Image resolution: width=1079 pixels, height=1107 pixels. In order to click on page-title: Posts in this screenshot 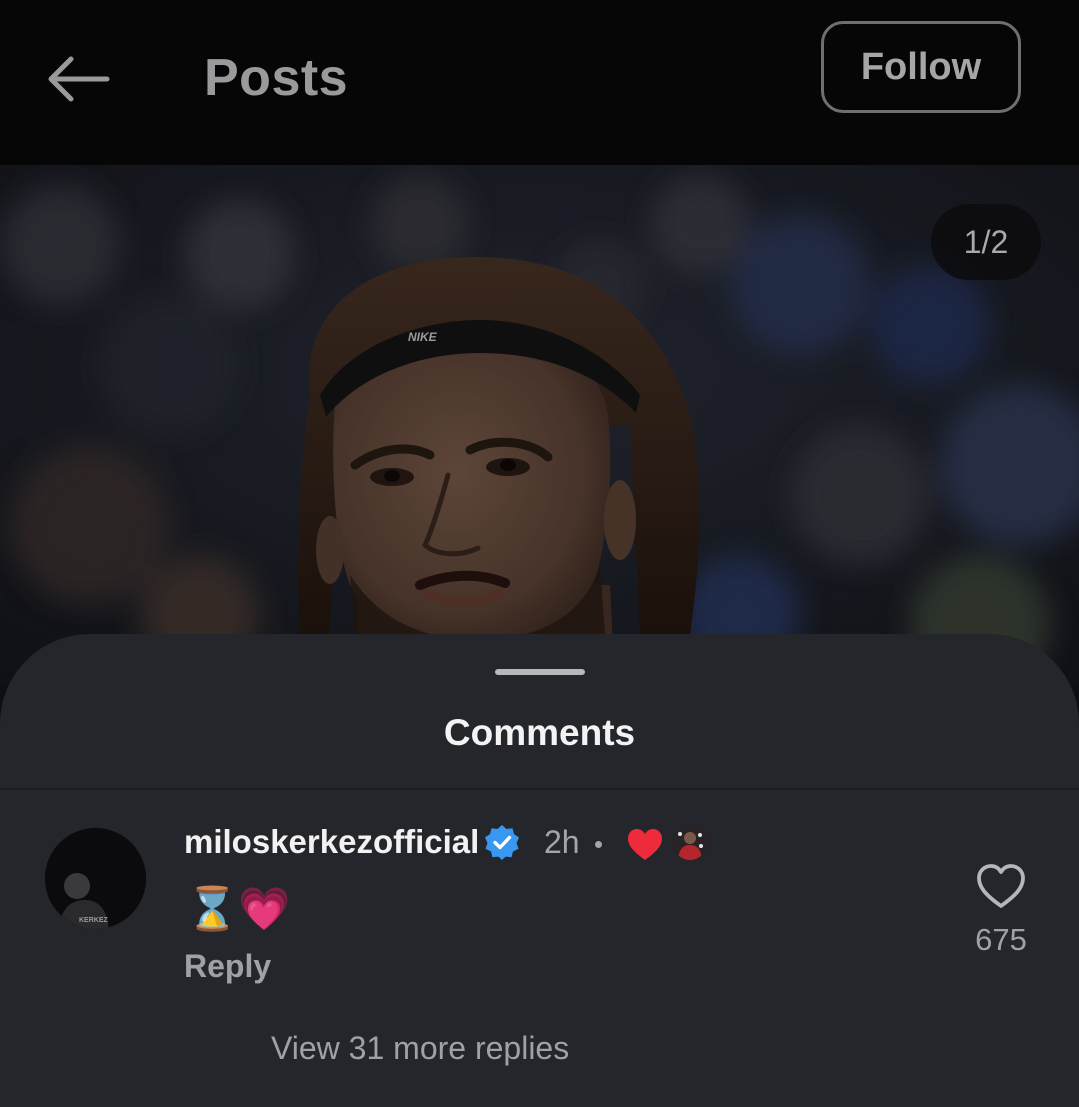, I will do `click(276, 78)`.